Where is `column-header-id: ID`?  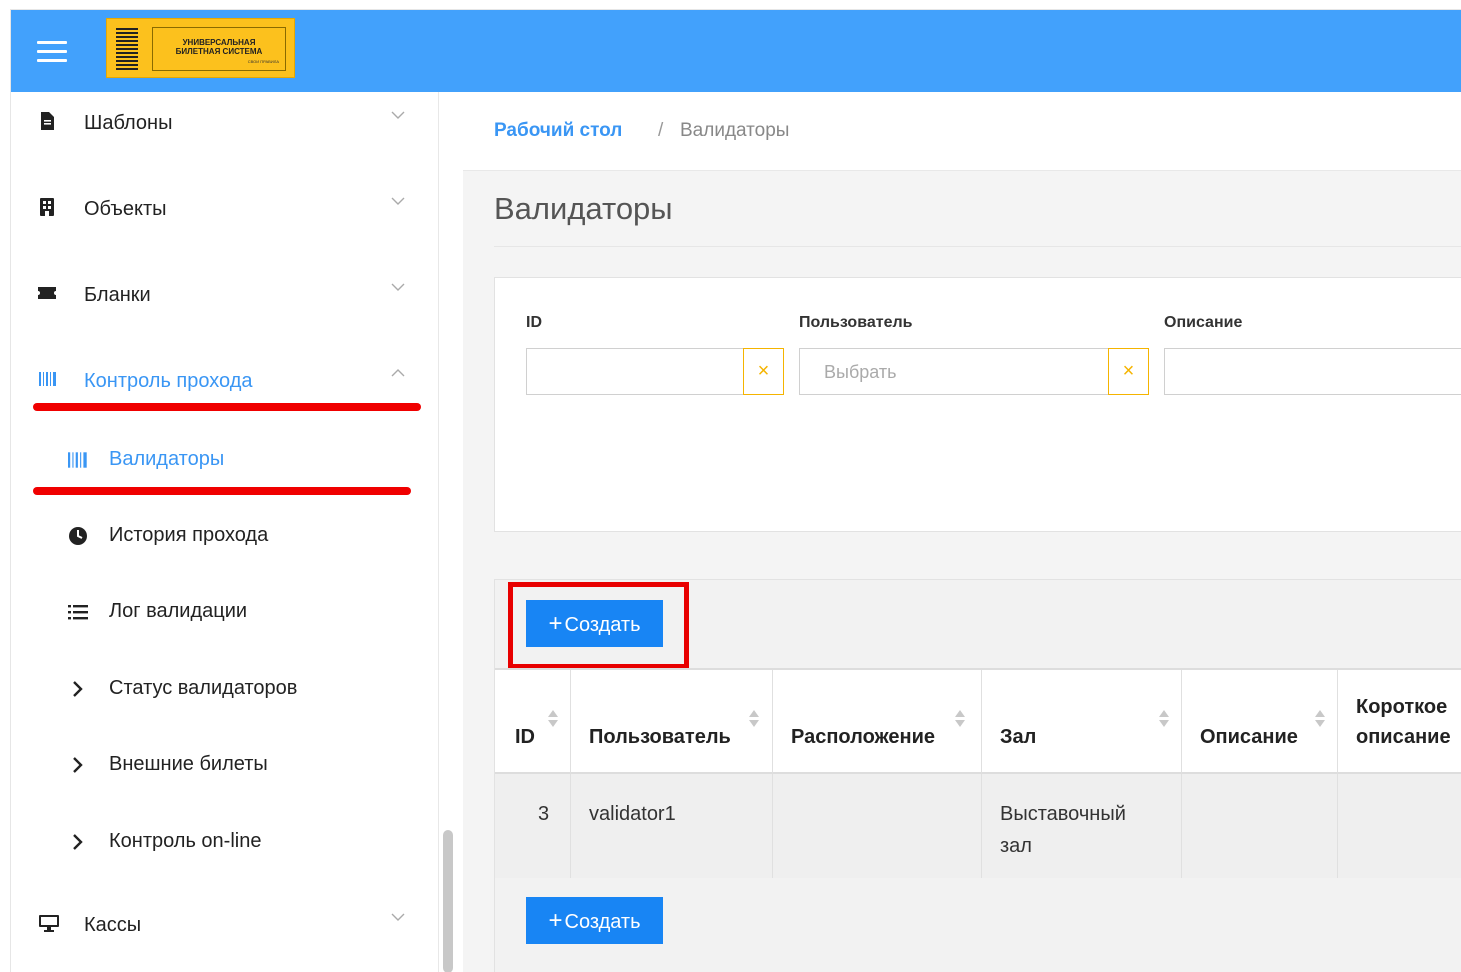 column-header-id: ID is located at coordinates (533, 722).